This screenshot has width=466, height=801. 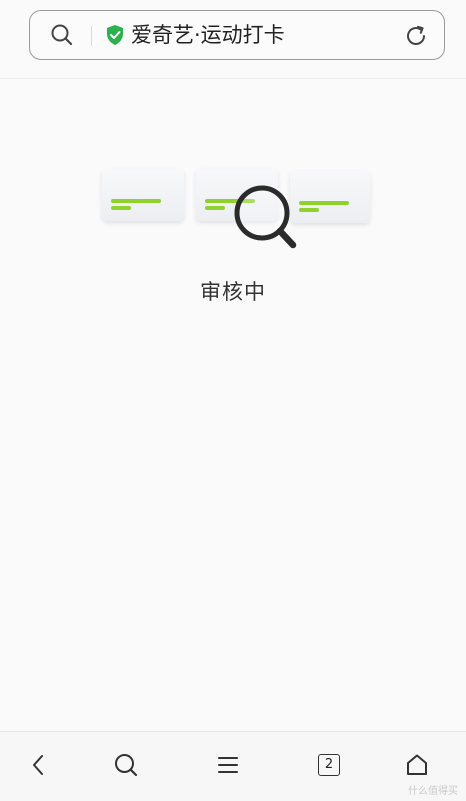 What do you see at coordinates (417, 765) in the screenshot?
I see `home-icon` at bounding box center [417, 765].